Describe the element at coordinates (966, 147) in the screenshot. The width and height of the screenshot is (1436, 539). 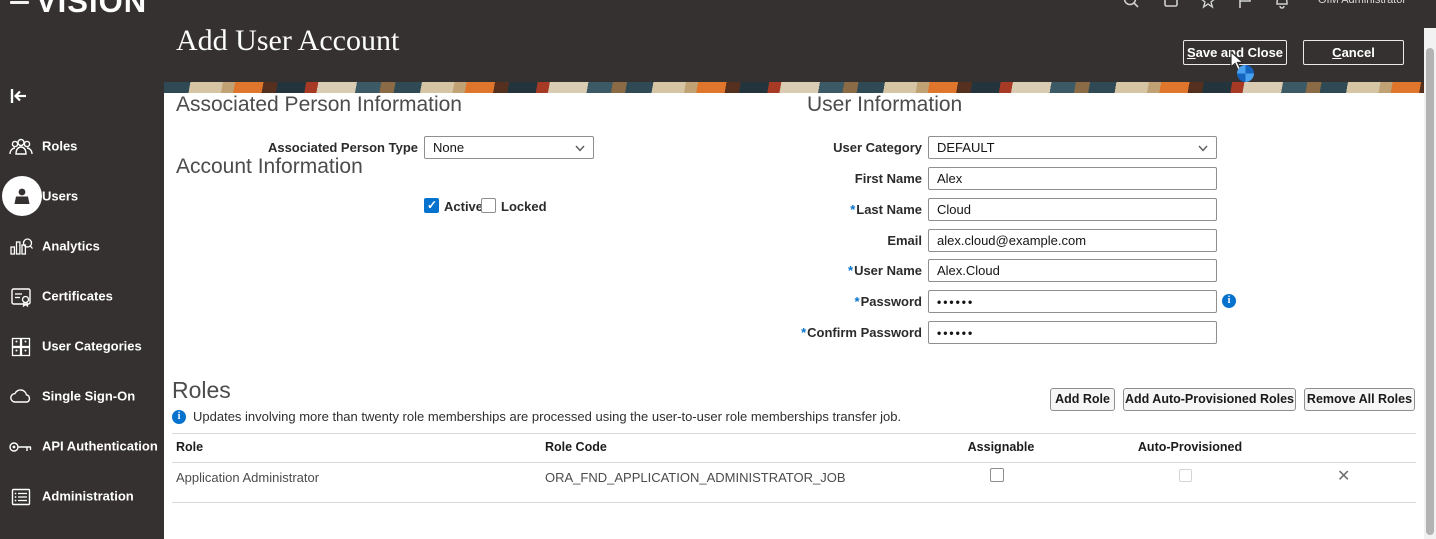
I see `user-category-value: DEFAULT` at that location.